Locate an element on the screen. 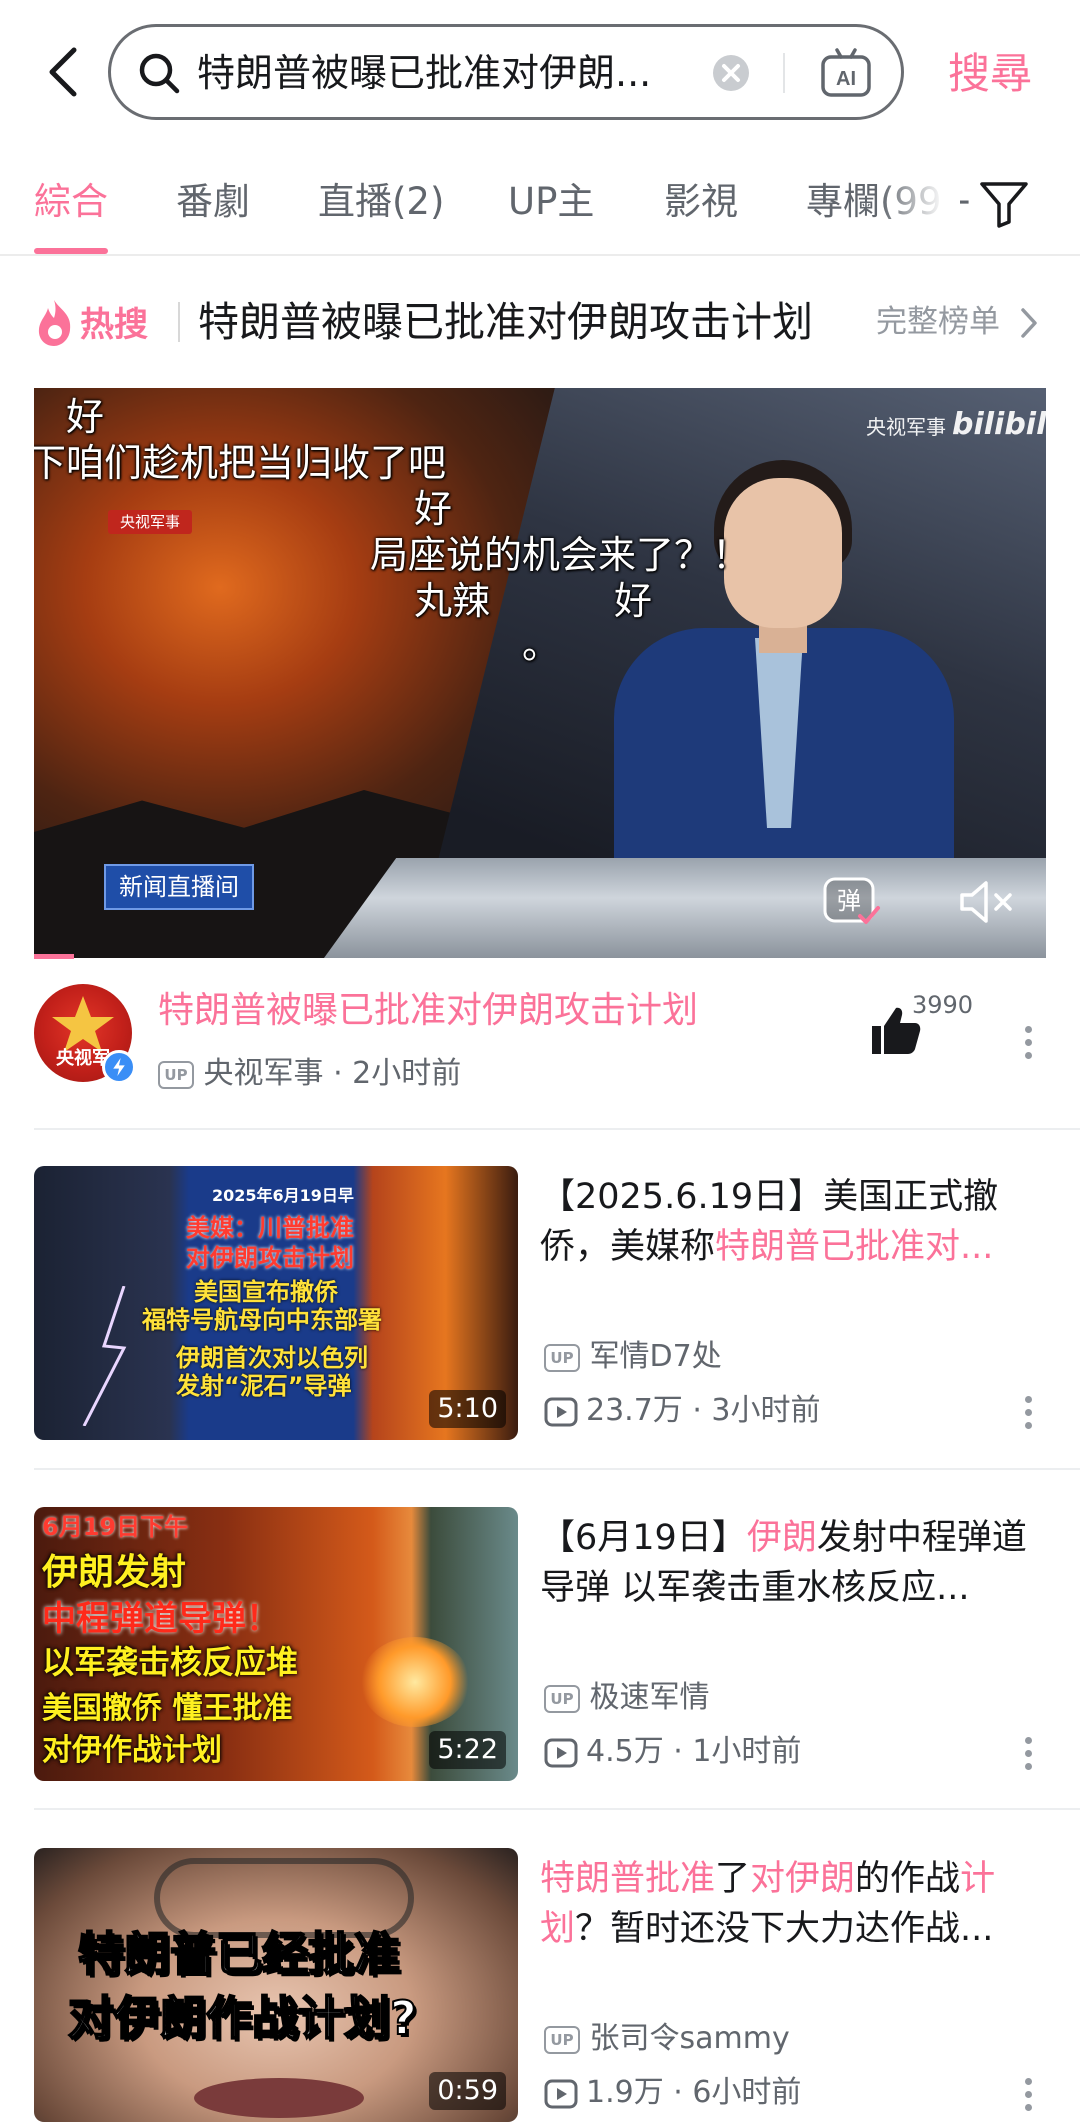  uploader-name: 极速军情 is located at coordinates (649, 1697).